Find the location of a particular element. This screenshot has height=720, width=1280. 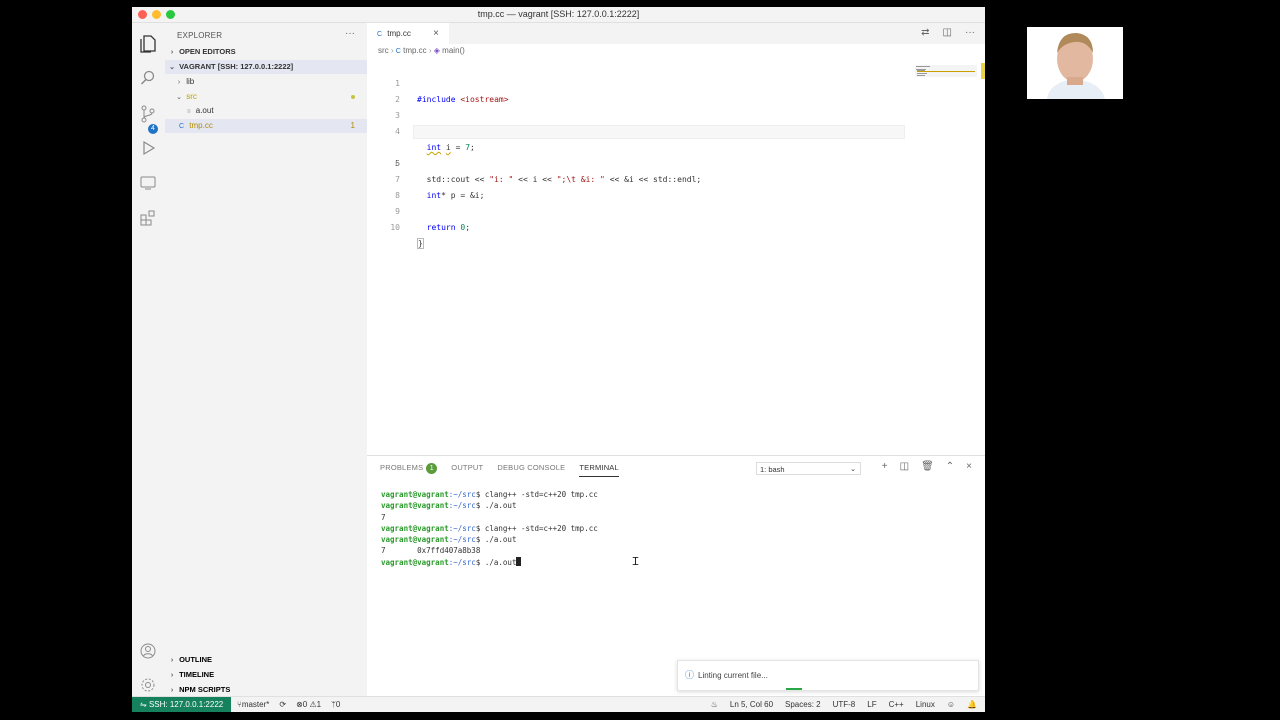

activity-bar: 4 is located at coordinates (149, 359).